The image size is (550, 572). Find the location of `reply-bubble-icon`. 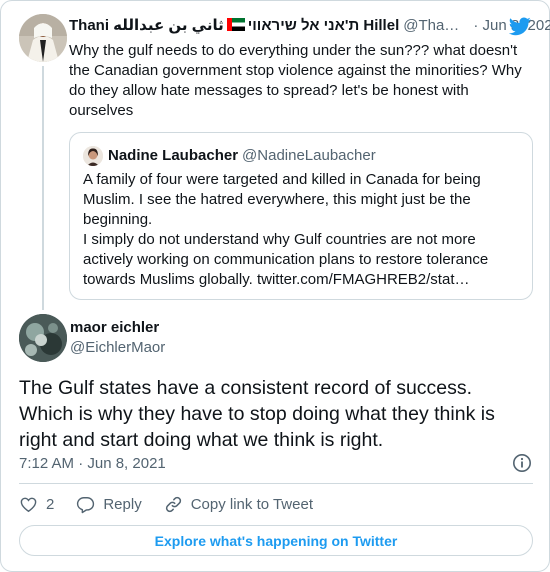

reply-bubble-icon is located at coordinates (86, 504).